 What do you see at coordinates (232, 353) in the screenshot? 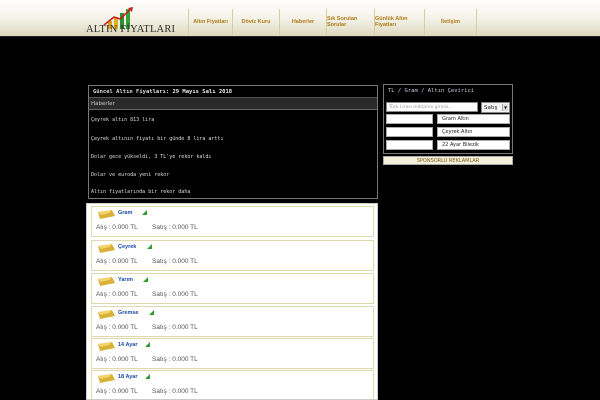
I see `price-card-14-ayar: 14 Ayar Alış : 0.000 TL Satış : 0.000 TL` at bounding box center [232, 353].